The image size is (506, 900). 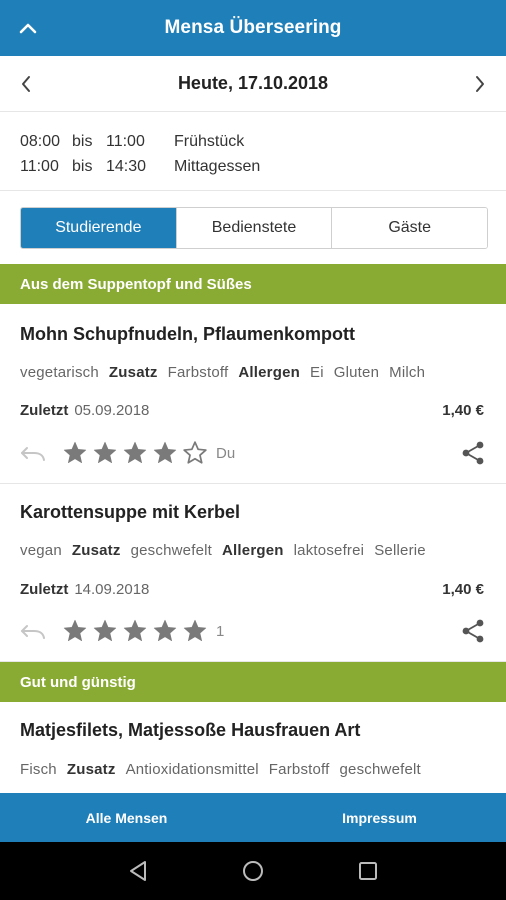 I want to click on section-header: Gut und günstig, so click(x=253, y=682).